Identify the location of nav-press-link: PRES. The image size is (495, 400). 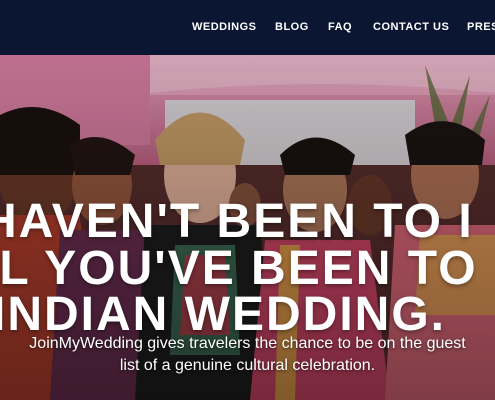
(481, 27).